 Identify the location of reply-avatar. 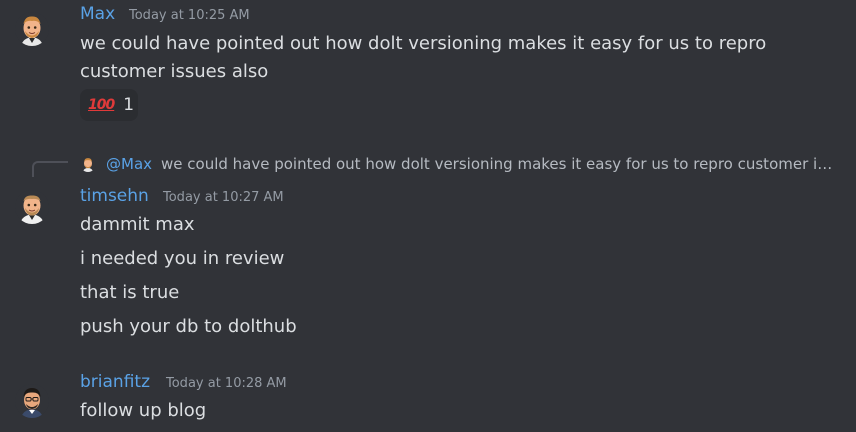
(88, 164).